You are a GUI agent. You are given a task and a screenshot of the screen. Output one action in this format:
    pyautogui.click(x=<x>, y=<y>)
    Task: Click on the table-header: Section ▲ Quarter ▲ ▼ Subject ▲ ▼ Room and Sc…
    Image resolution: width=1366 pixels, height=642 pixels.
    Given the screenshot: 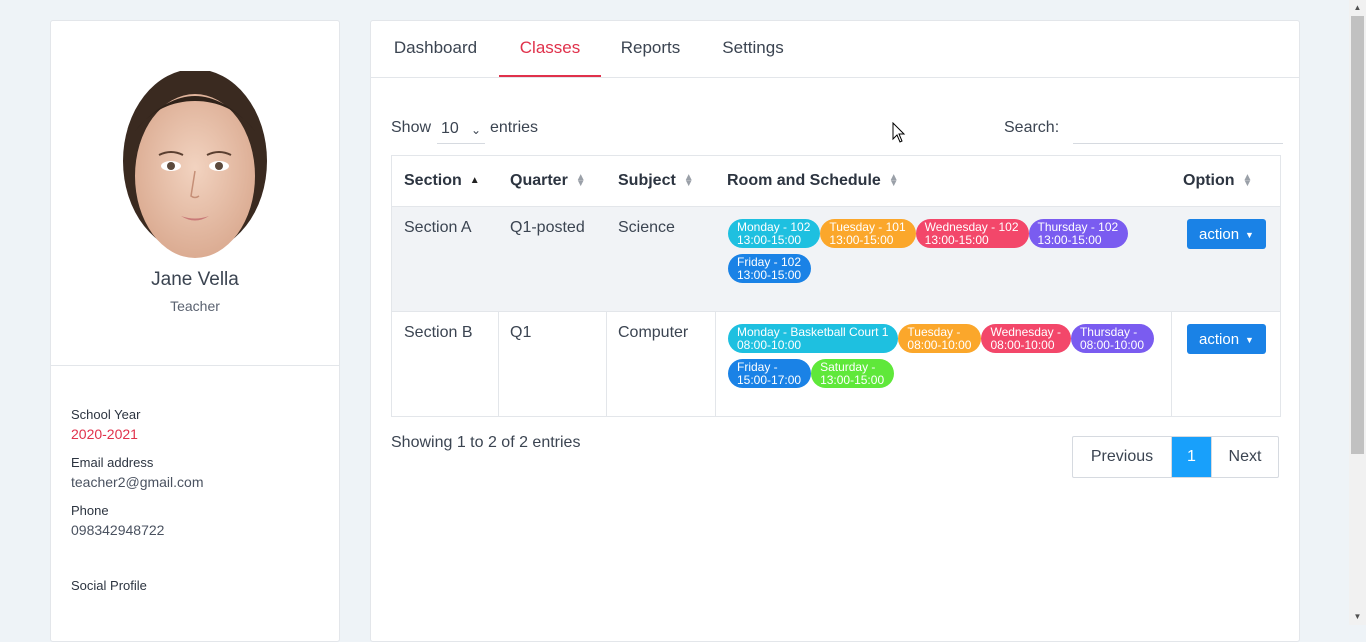 What is the action you would take?
    pyautogui.click(x=836, y=181)
    